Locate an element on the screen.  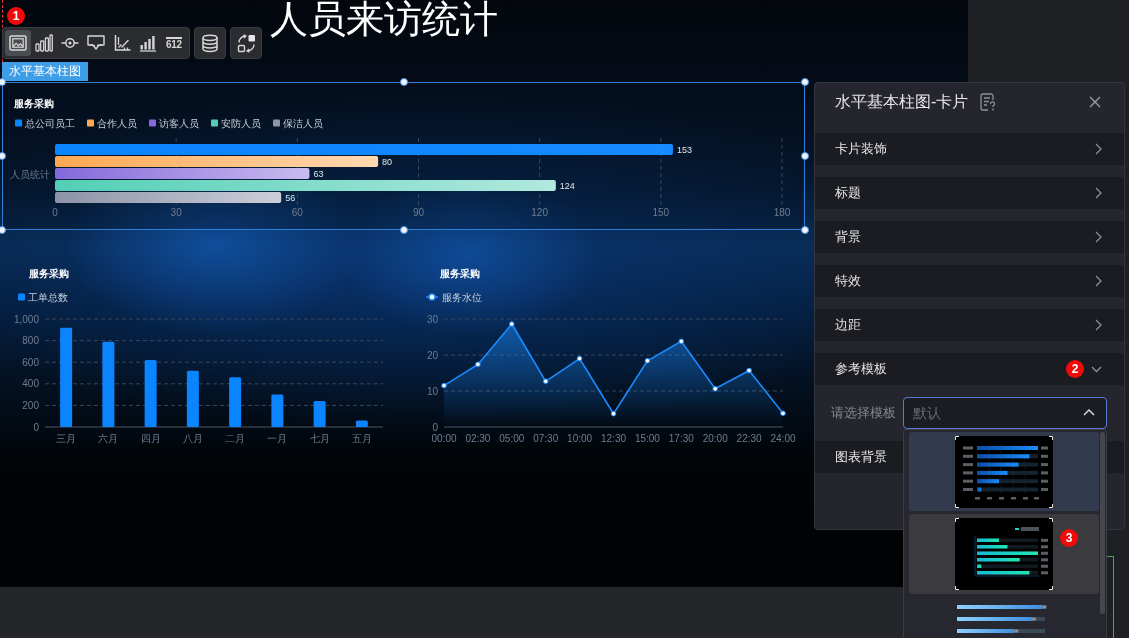
canvas-title: 人员来访统计 is located at coordinates (384, 20).